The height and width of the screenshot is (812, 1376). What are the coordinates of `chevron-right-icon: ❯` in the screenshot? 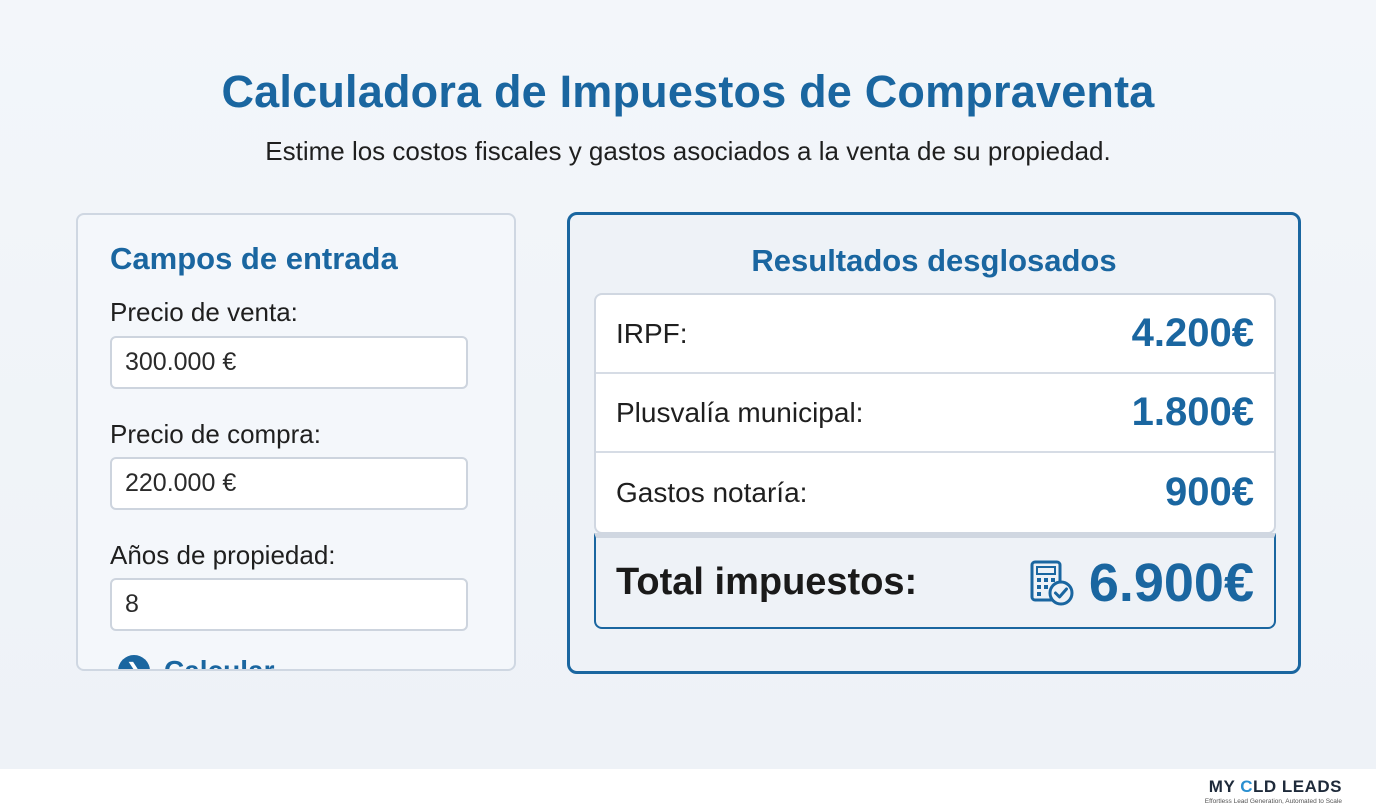 It's located at (134, 662).